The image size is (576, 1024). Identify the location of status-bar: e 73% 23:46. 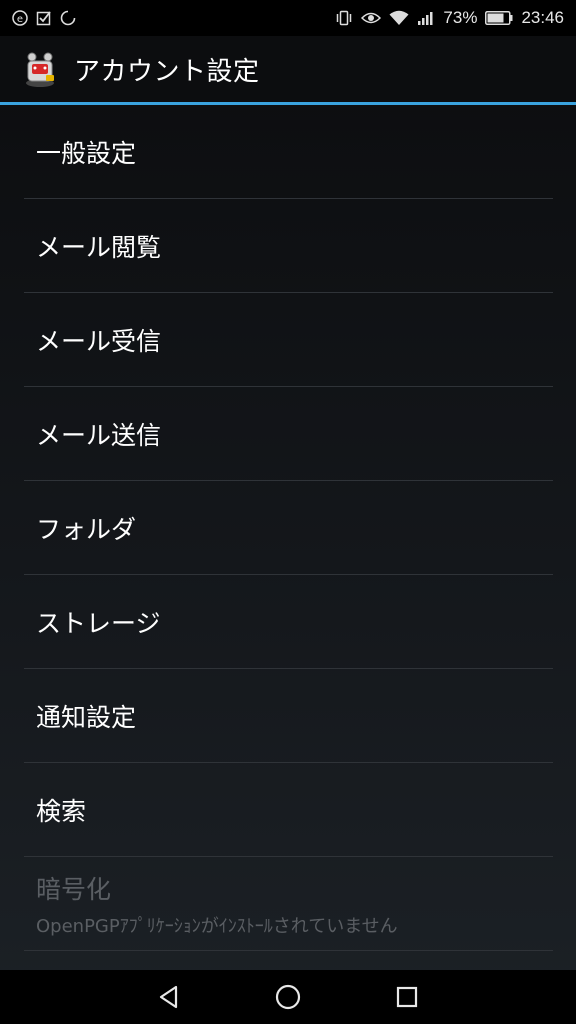
(288, 18).